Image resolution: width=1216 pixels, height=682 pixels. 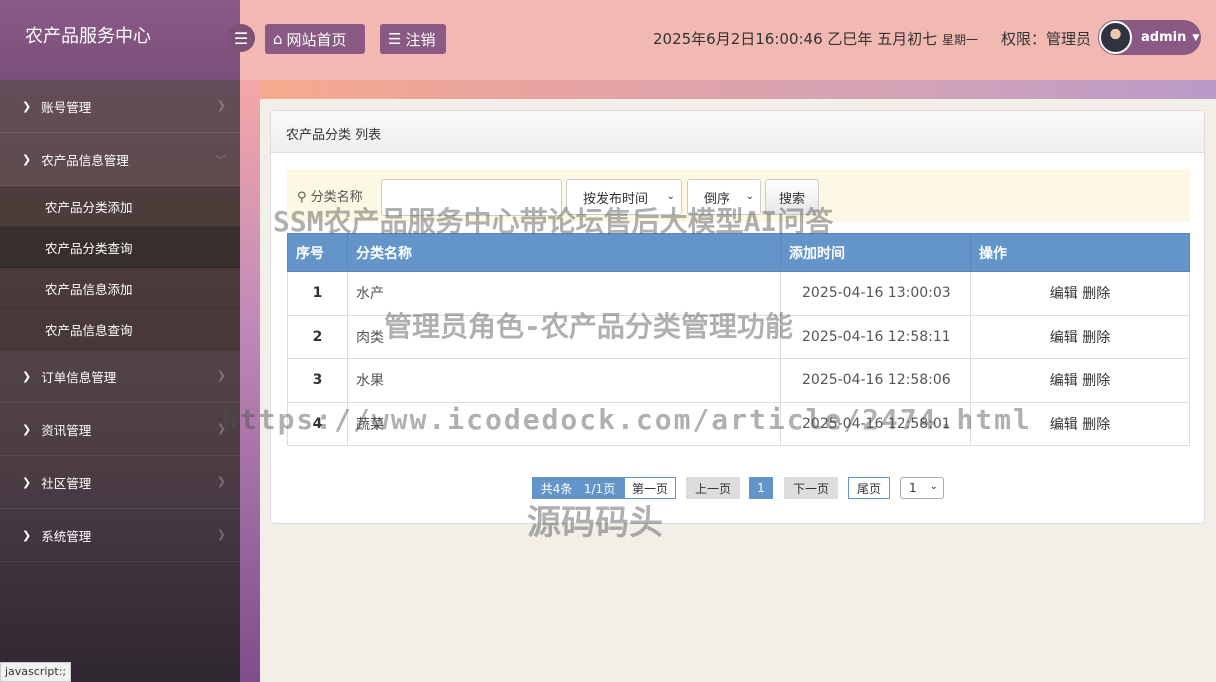 I want to click on added-time: 2025-04-16 13:00:03, so click(x=876, y=294).